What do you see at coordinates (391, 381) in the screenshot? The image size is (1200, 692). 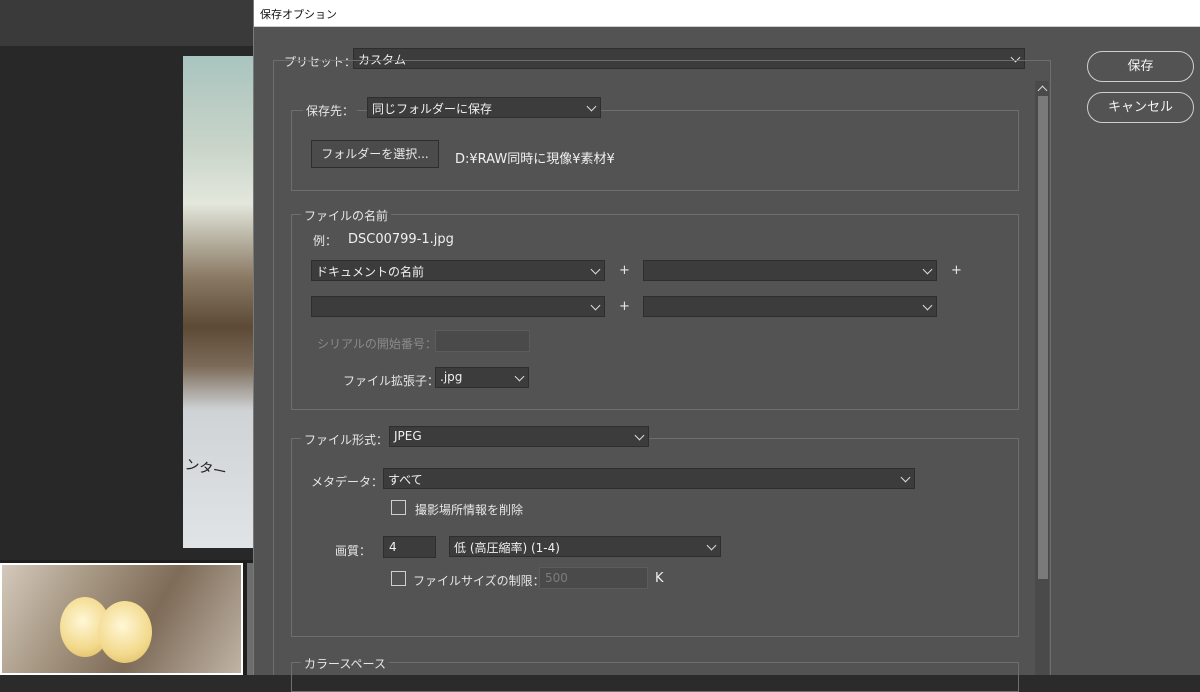 I see `file-extension-label: ファイル拡張子：` at bounding box center [391, 381].